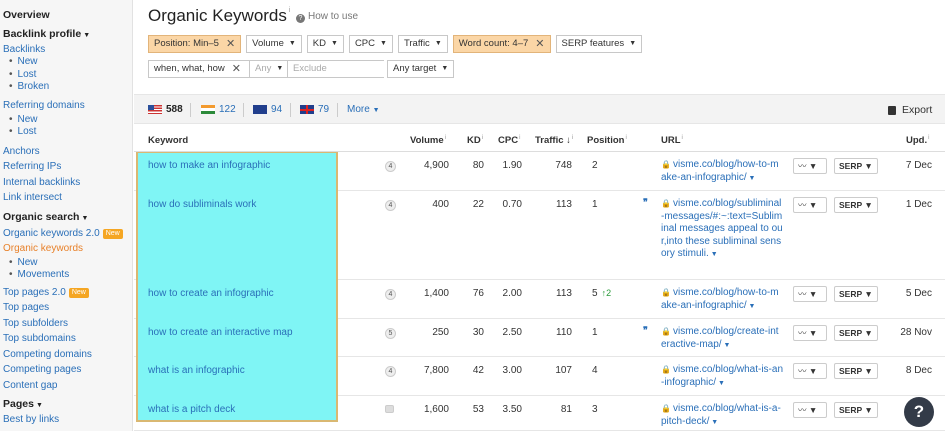 This screenshot has height=431, width=945. Describe the element at coordinates (195, 44) in the screenshot. I see `position-filter: Position: Min–5 ✕` at that location.